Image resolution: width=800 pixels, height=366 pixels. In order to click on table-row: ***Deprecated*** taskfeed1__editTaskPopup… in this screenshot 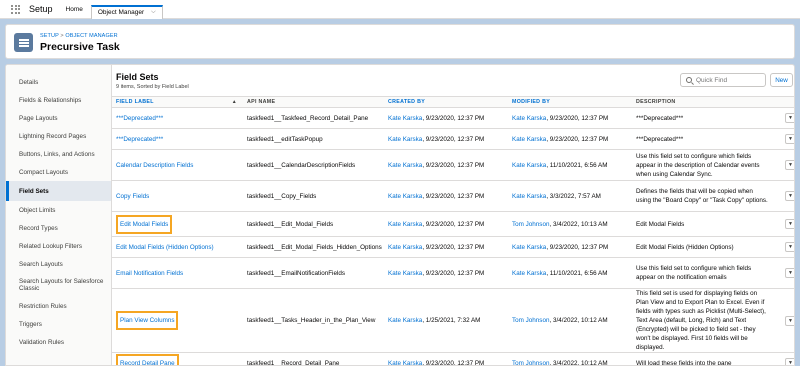, I will do `click(453, 139)`.